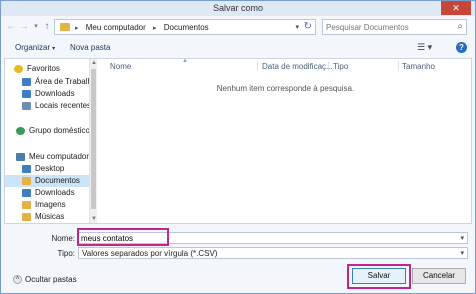  I want to click on save-button-highlight, so click(379, 276).